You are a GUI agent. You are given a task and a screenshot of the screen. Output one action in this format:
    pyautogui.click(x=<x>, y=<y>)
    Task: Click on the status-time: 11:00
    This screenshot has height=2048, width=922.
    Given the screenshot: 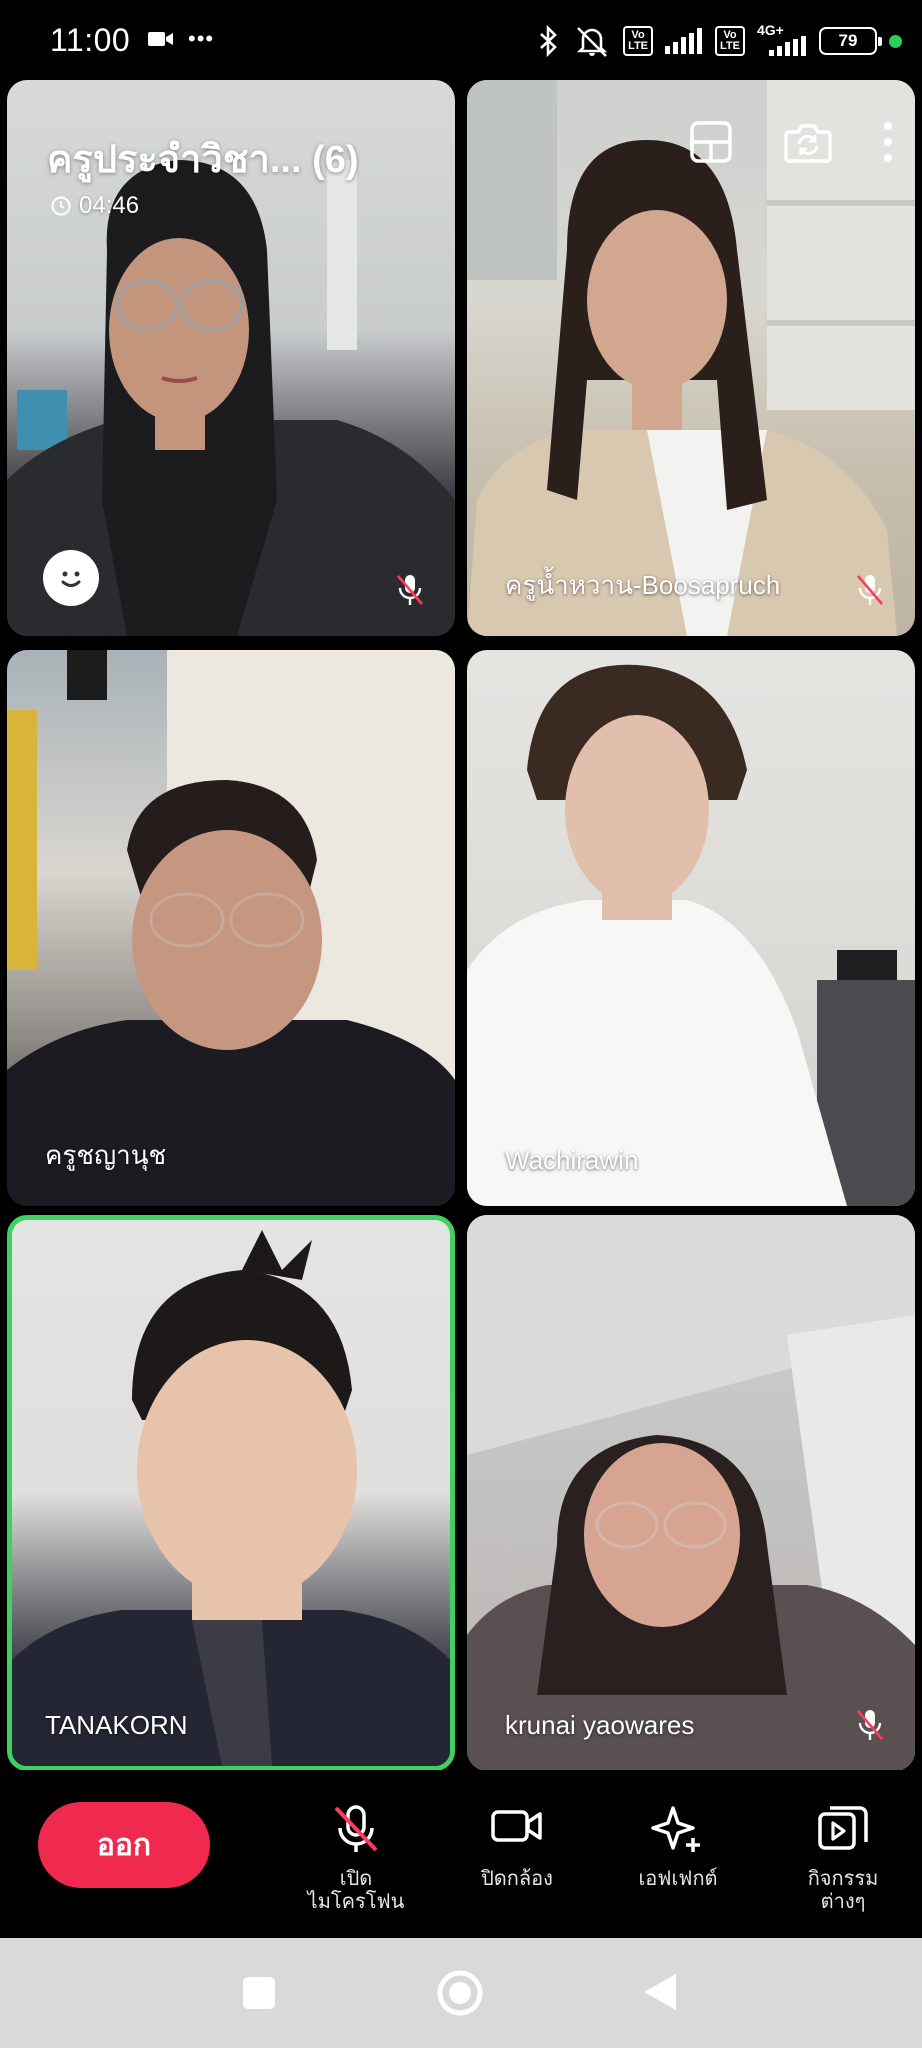 What is the action you would take?
    pyautogui.click(x=90, y=40)
    